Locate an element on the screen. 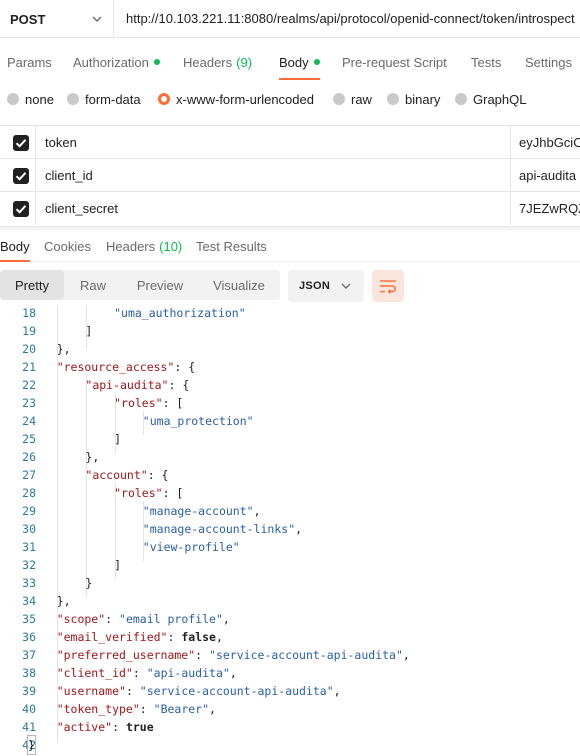  radio-form-data: form-data is located at coordinates (104, 99).